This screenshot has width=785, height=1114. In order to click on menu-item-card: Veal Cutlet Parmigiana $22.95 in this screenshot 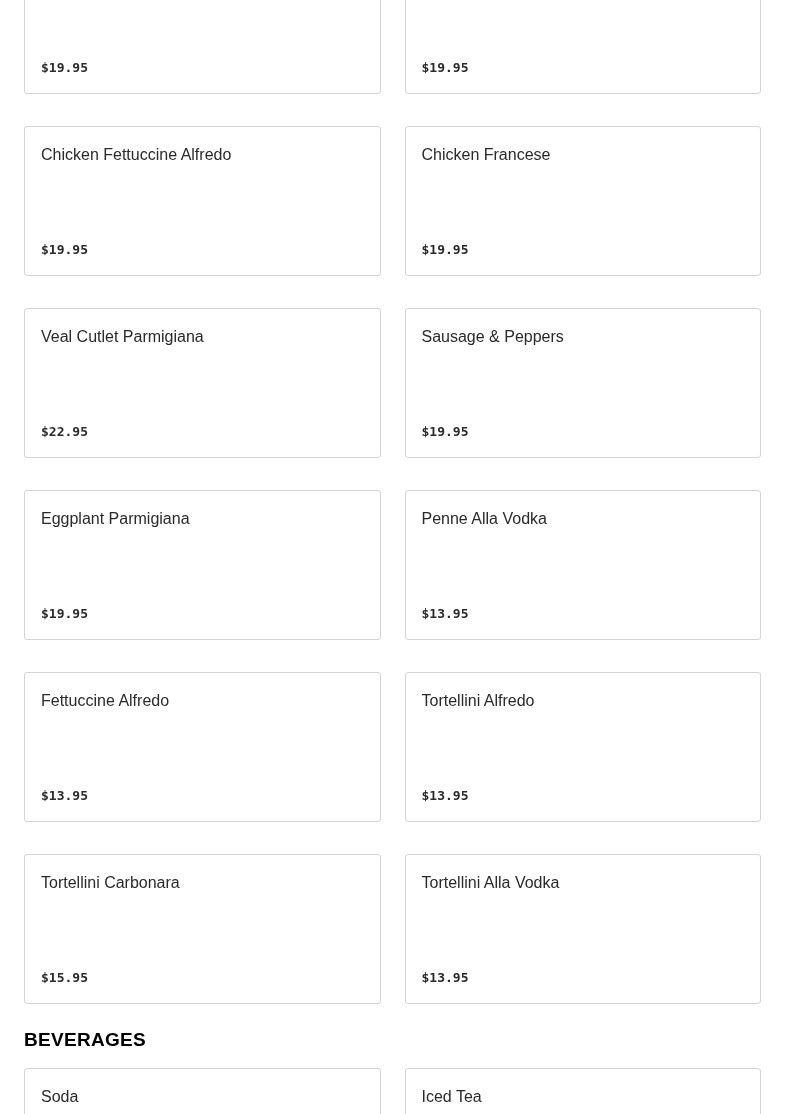, I will do `click(202, 383)`.